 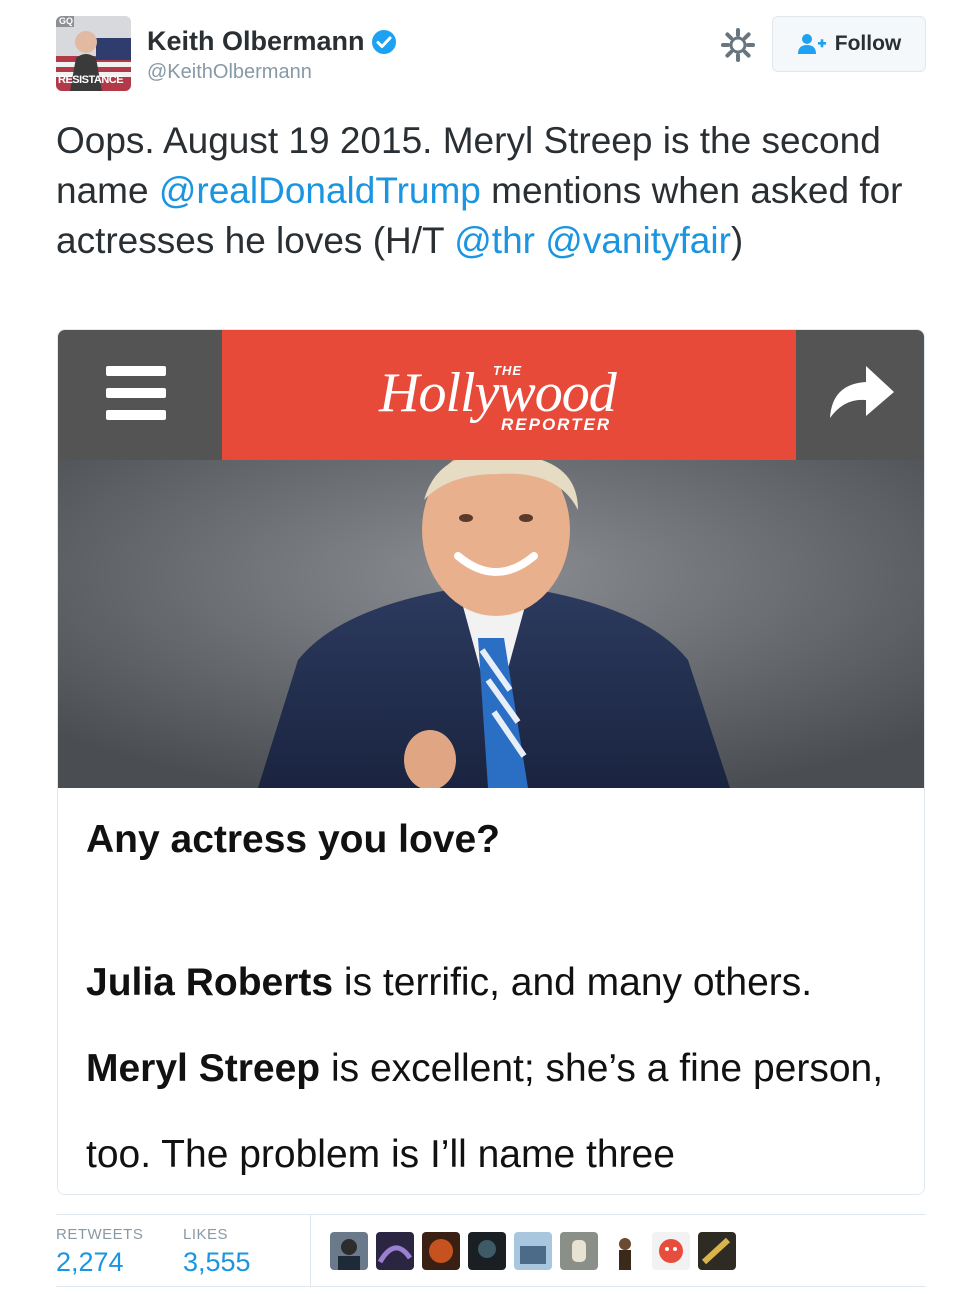 I want to click on retweets-stat: RETWEETS 2,274, so click(x=99, y=1252).